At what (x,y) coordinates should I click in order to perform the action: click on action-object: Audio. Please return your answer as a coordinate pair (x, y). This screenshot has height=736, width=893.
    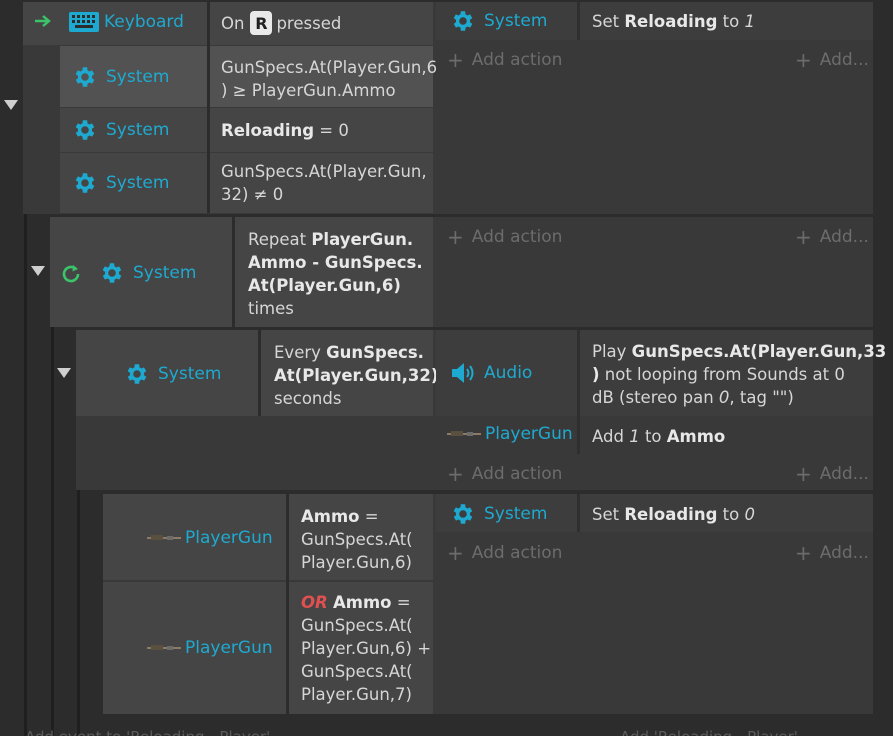
    Looking at the image, I should click on (491, 373).